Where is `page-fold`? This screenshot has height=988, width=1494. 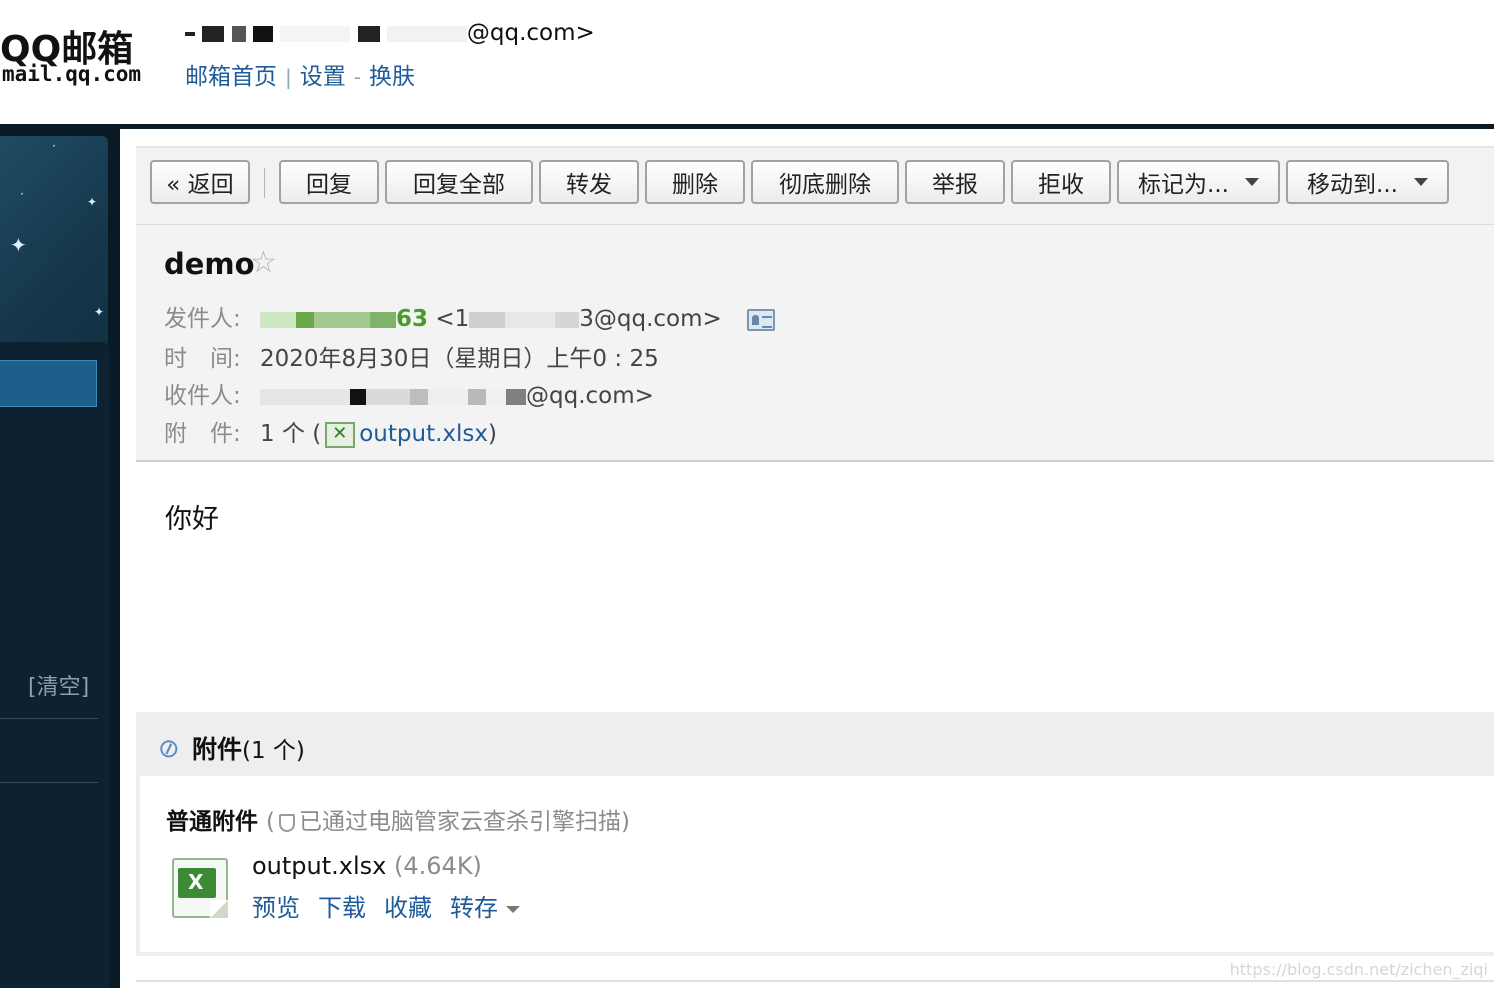
page-fold is located at coordinates (219, 909).